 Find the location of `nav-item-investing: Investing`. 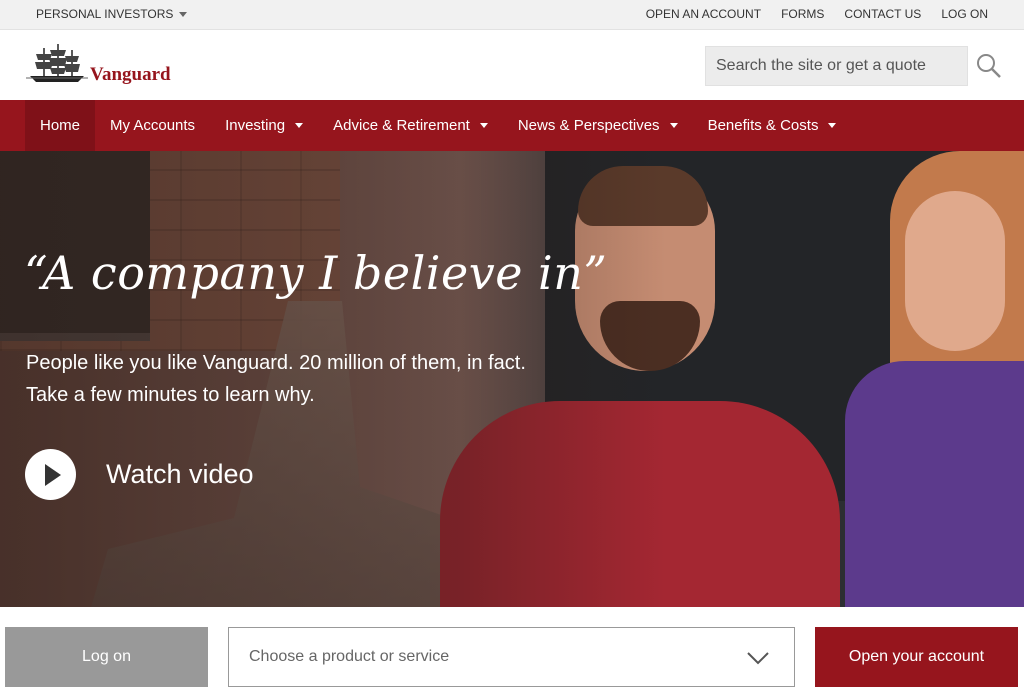

nav-item-investing: Investing is located at coordinates (264, 125).